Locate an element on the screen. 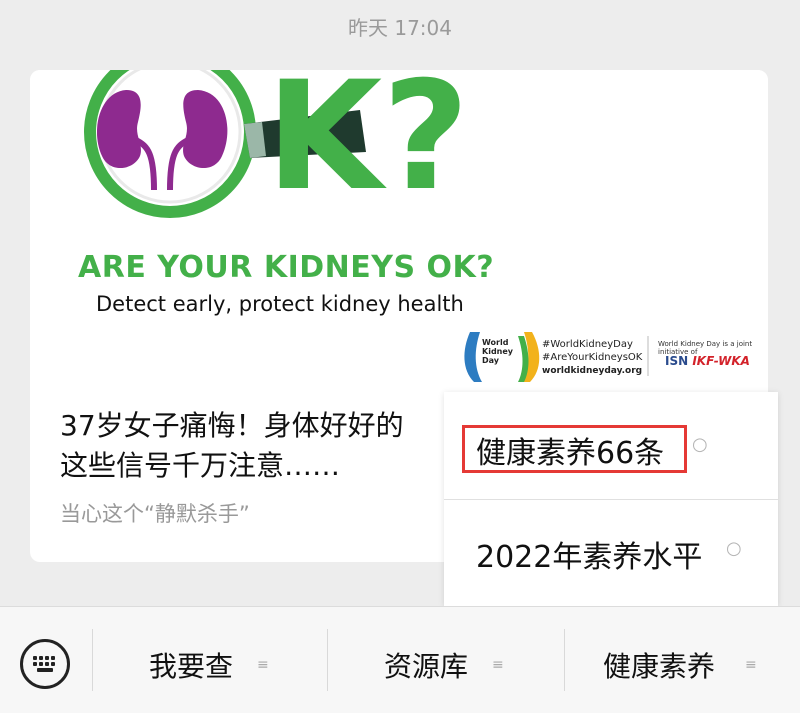  world-kidney-day-logo: World Kidney Day is located at coordinates (498, 351).